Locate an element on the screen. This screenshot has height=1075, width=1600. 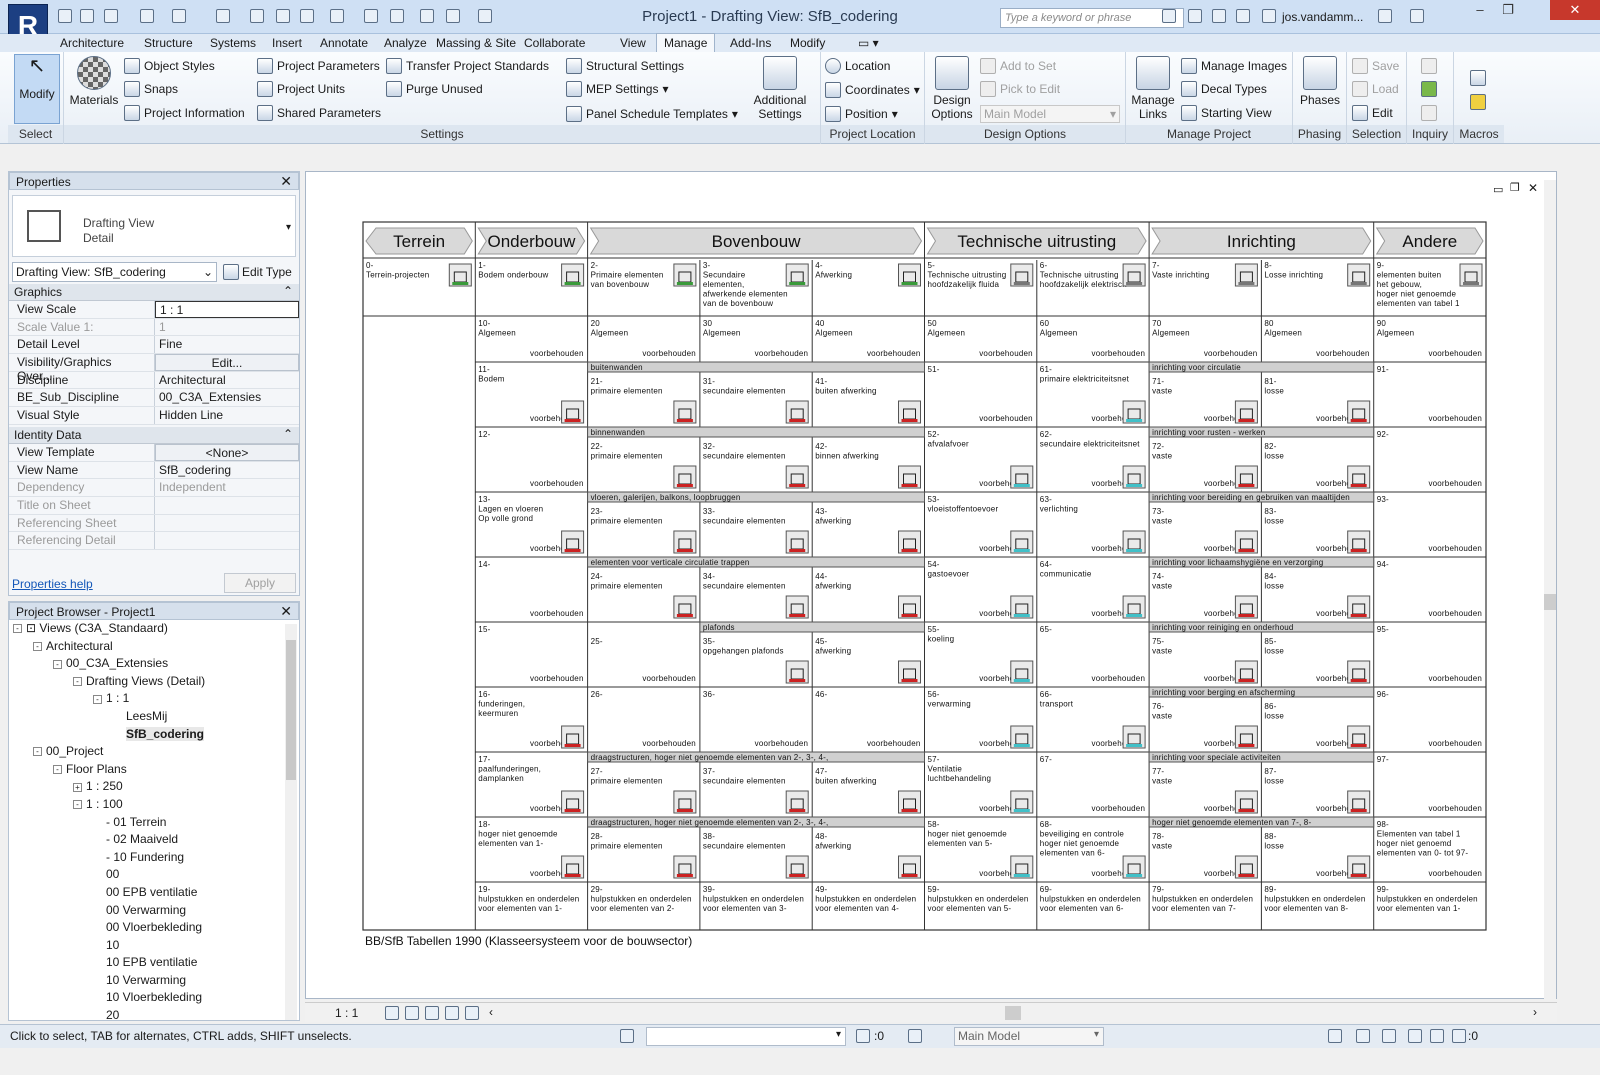
macro-security-button is located at coordinates (1478, 102).